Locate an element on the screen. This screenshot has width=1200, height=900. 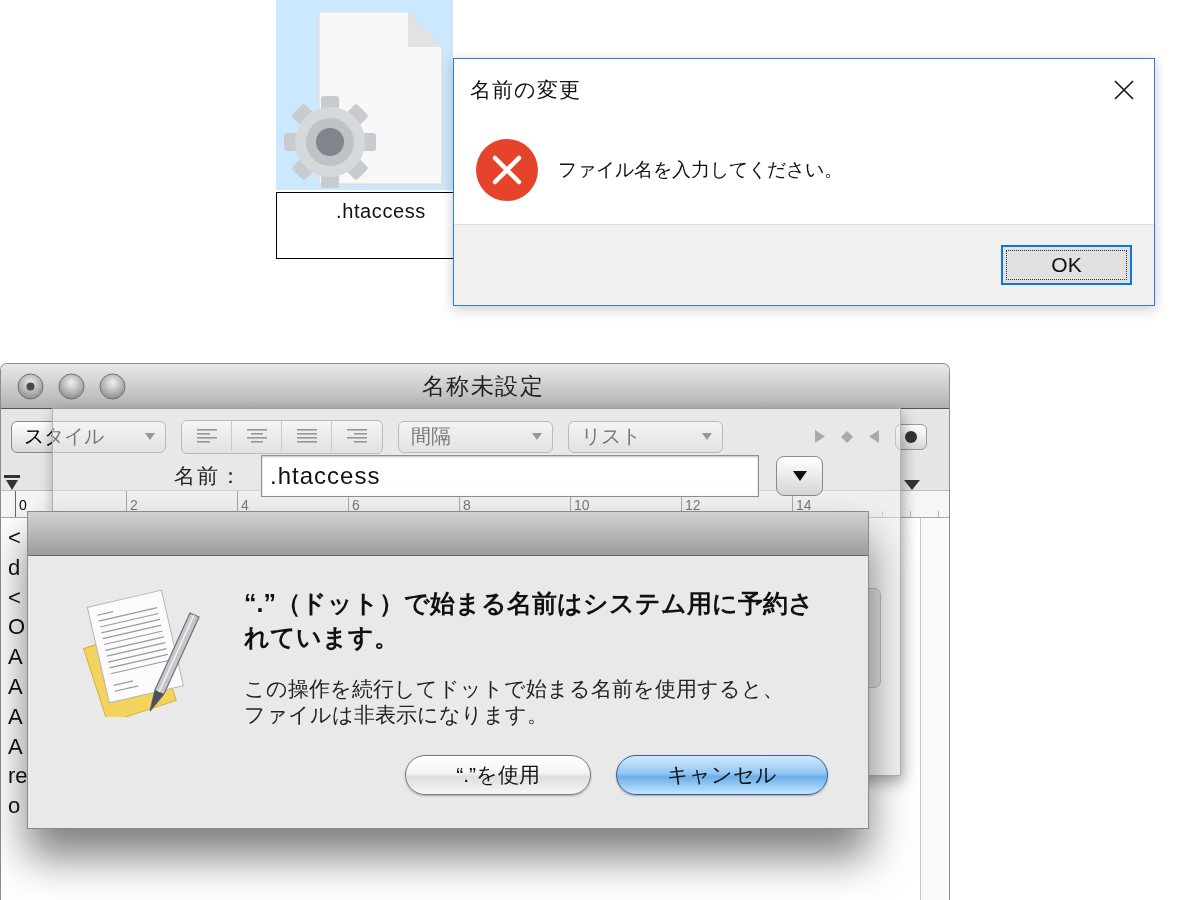
popup-button: 間隔 is located at coordinates (475, 436).